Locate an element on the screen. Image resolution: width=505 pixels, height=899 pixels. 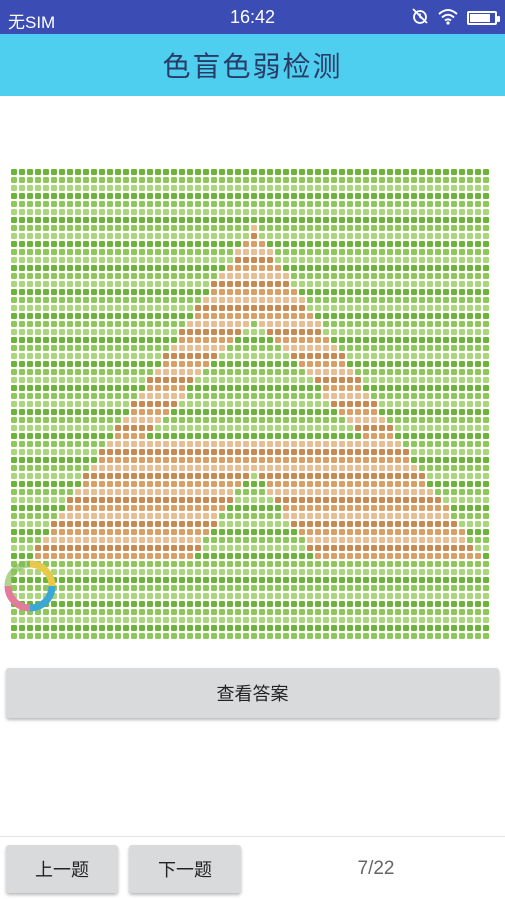
previous-question-button: 上一题 is located at coordinates (62, 869).